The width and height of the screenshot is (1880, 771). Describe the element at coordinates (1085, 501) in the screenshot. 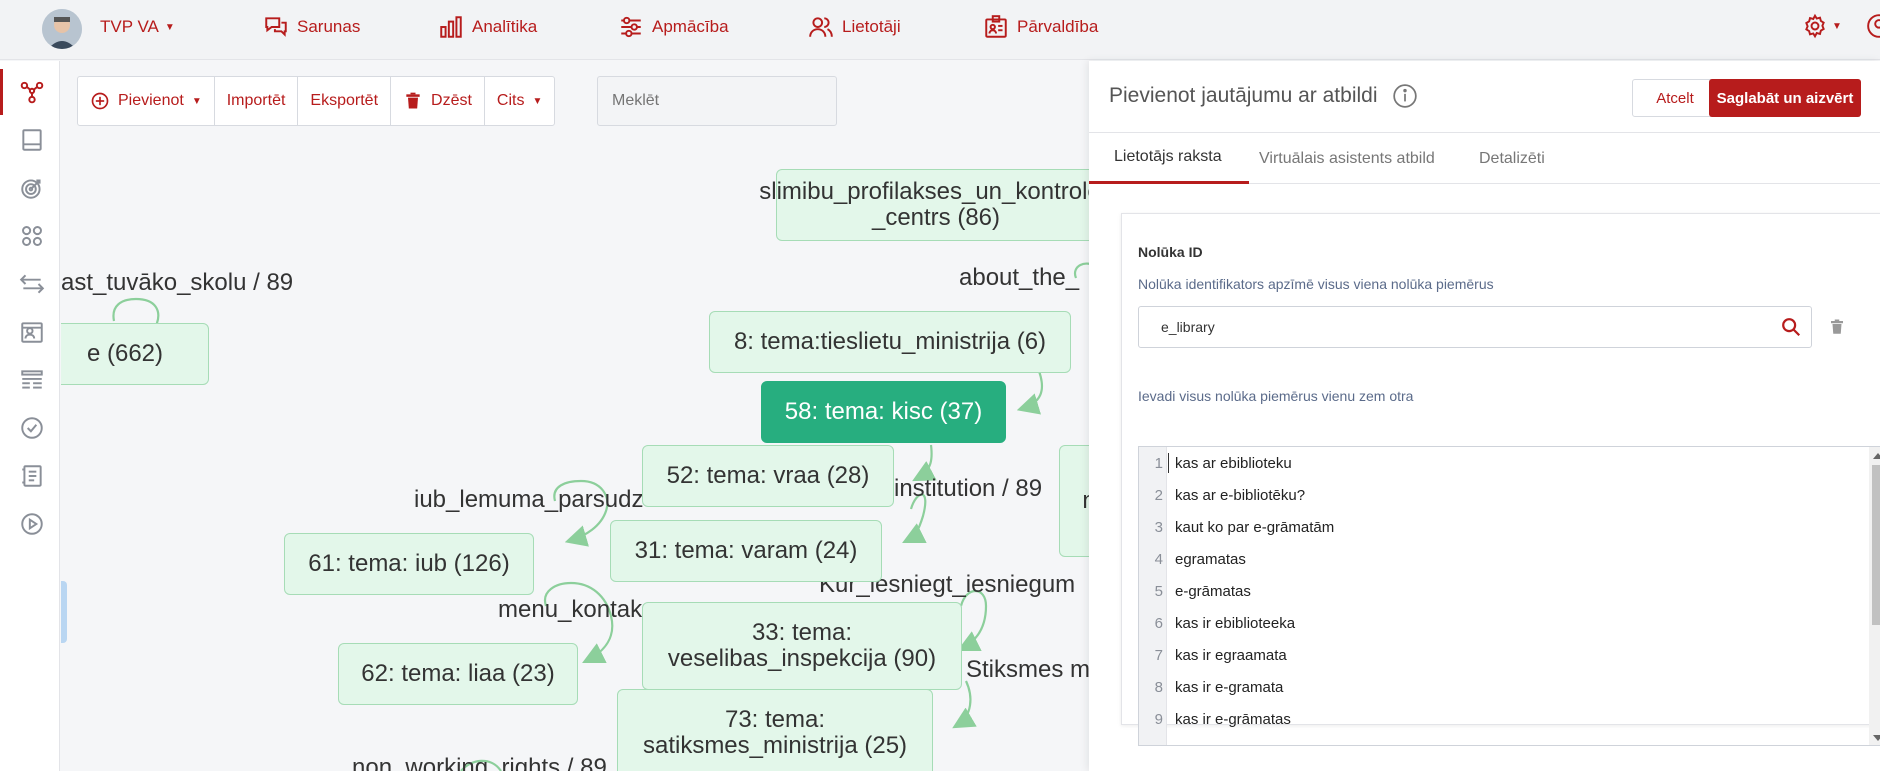

I see `node-label: n` at that location.